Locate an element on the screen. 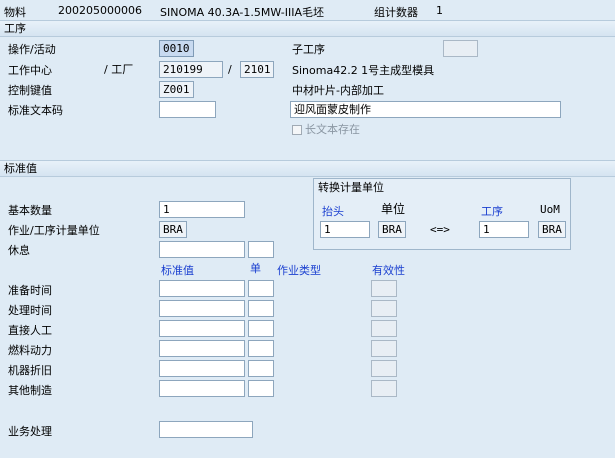 The width and height of the screenshot is (615, 458). plant-field: 2101 is located at coordinates (257, 69).